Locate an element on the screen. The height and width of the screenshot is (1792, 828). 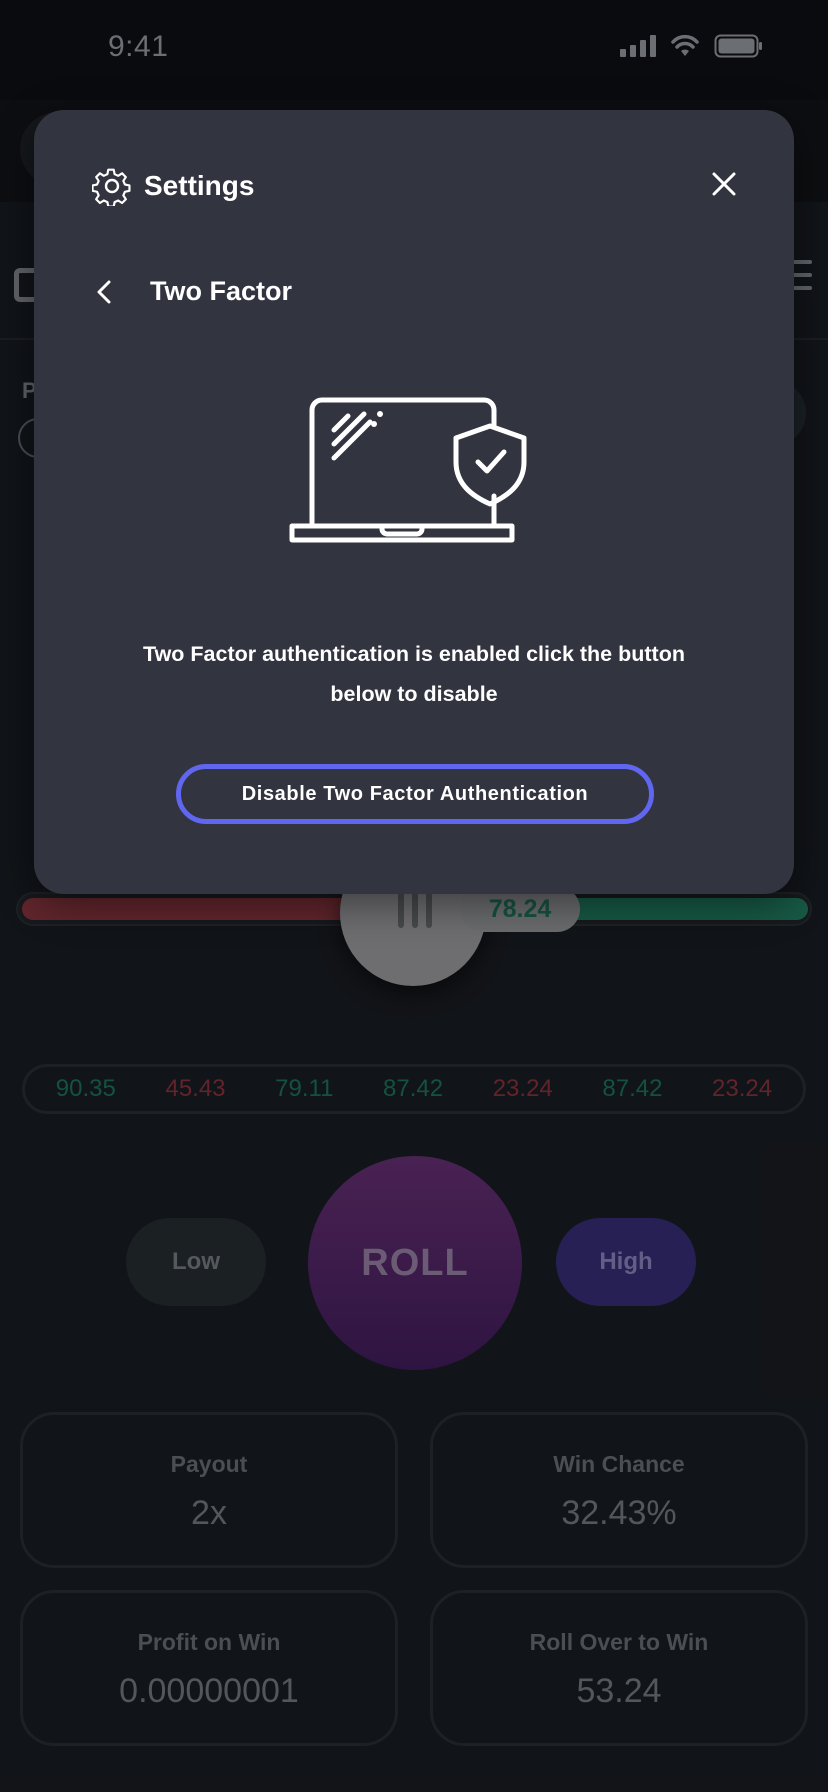
modal-header: Settings is located at coordinates (173, 186).